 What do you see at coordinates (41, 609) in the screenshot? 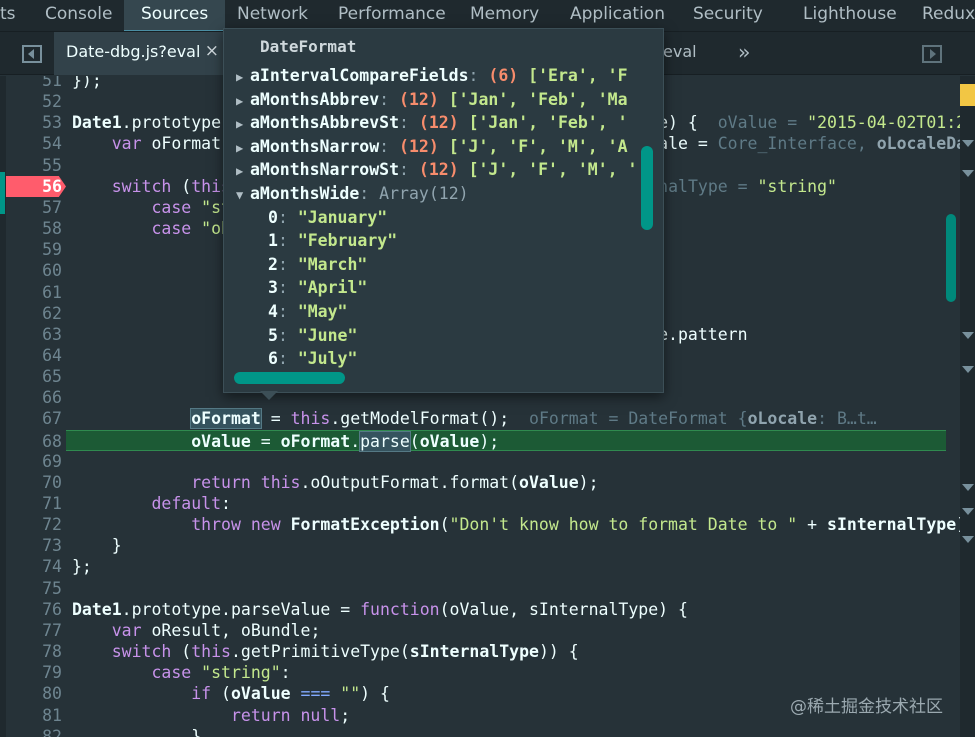
I see `line-number: 76` at bounding box center [41, 609].